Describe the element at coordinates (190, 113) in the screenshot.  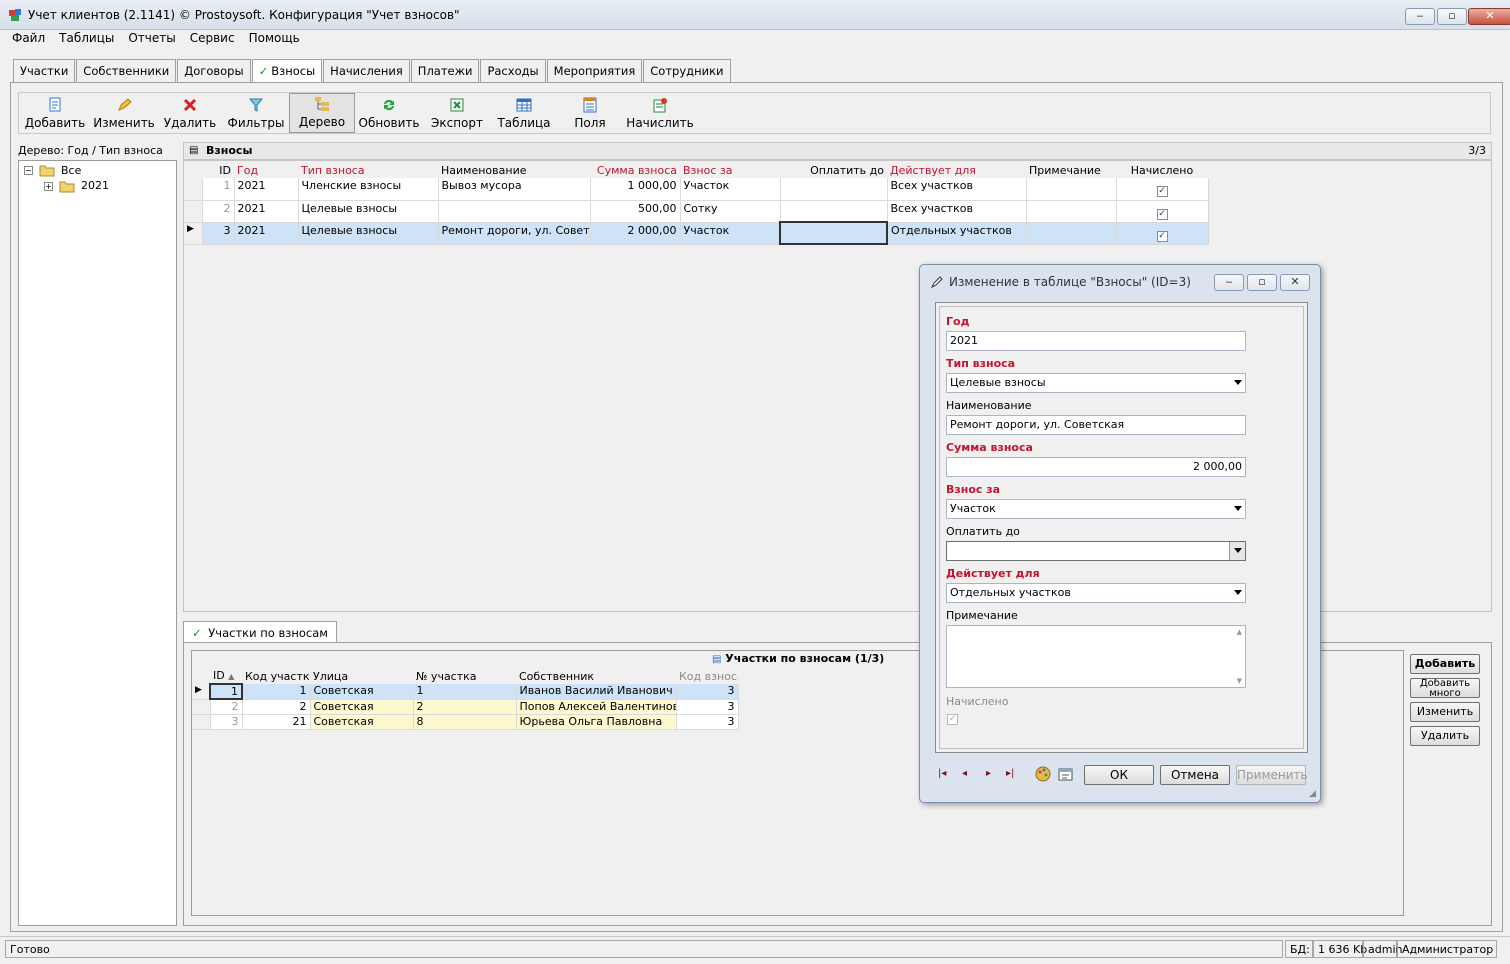
I see `delete-button: Удалить` at that location.